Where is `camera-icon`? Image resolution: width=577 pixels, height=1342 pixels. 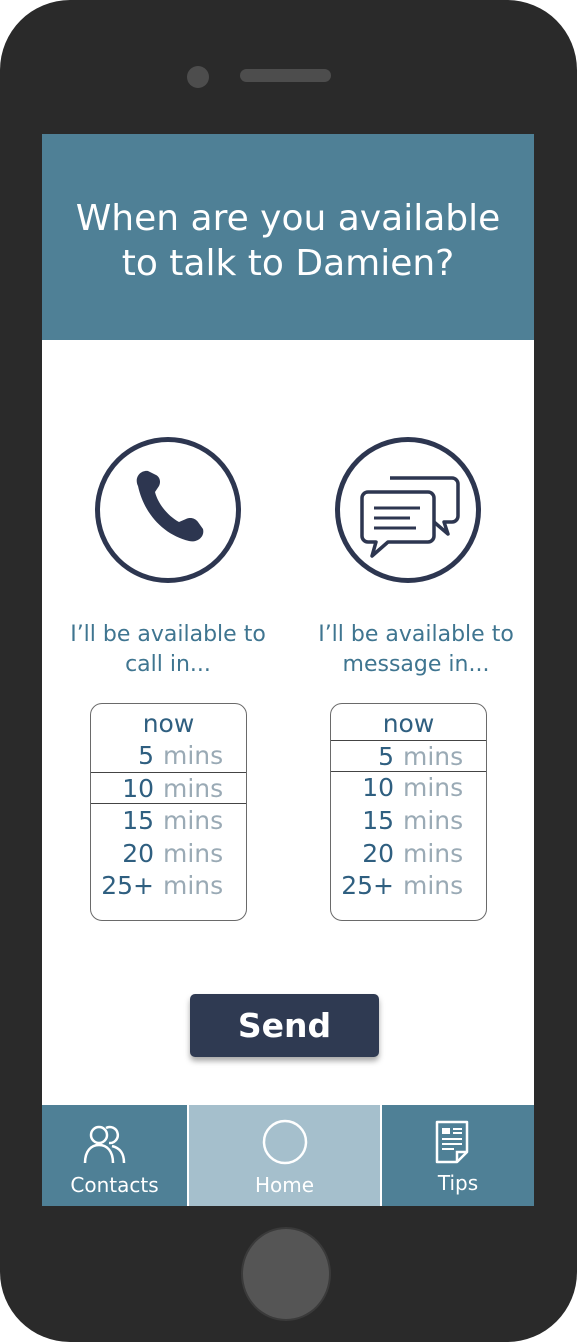
camera-icon is located at coordinates (198, 77).